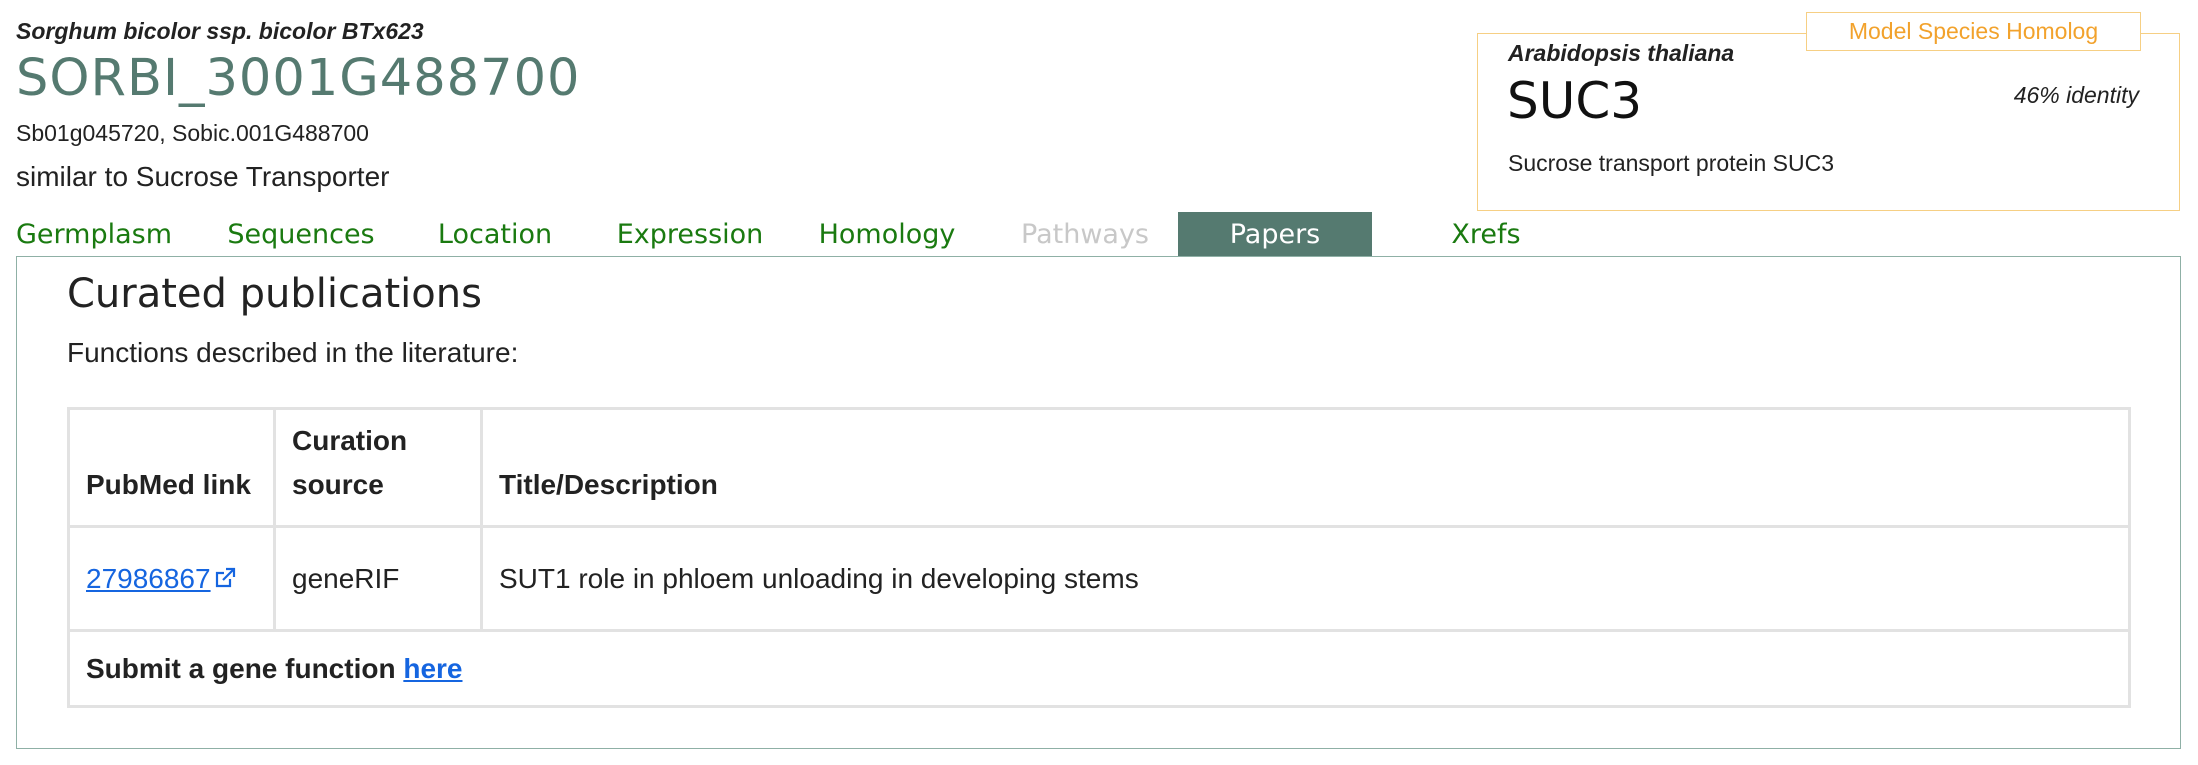  What do you see at coordinates (1621, 53) in the screenshot?
I see `homolog-species: Arabidopsis thaliana` at bounding box center [1621, 53].